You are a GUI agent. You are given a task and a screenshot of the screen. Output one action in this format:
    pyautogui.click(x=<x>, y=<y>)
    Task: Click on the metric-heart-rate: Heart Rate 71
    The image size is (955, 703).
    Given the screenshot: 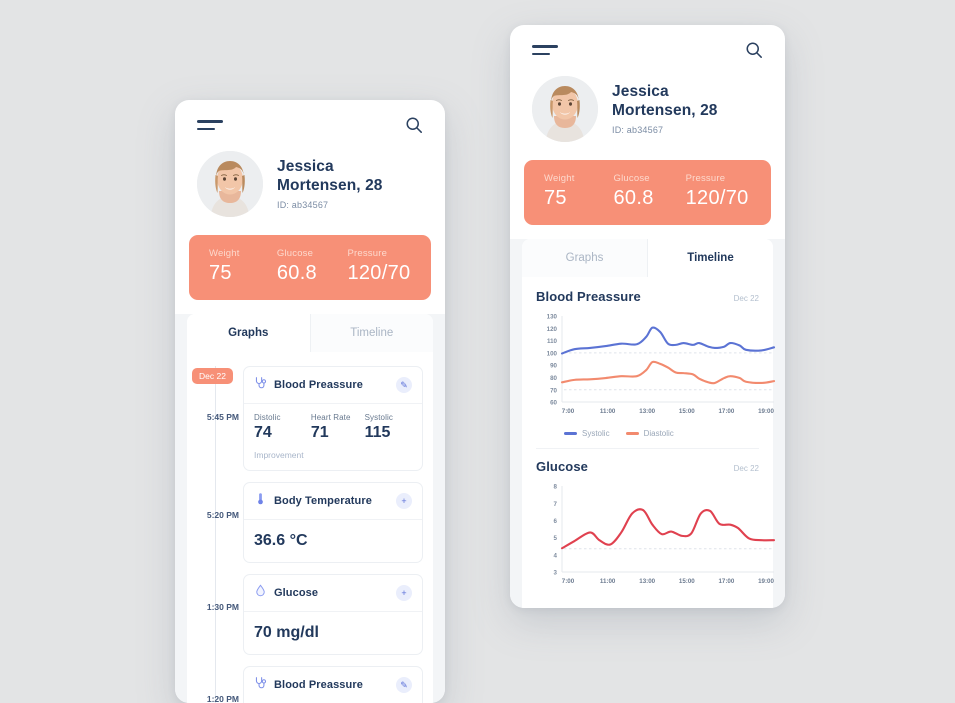 What is the action you would take?
    pyautogui.click(x=338, y=427)
    